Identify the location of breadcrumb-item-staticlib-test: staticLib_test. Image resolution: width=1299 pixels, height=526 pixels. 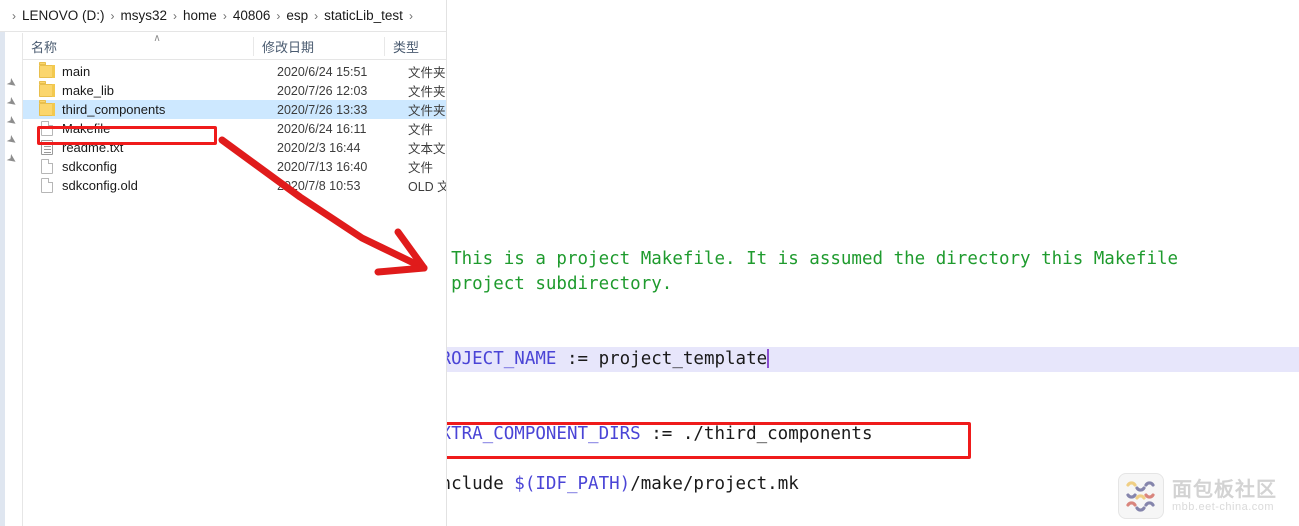
(363, 15).